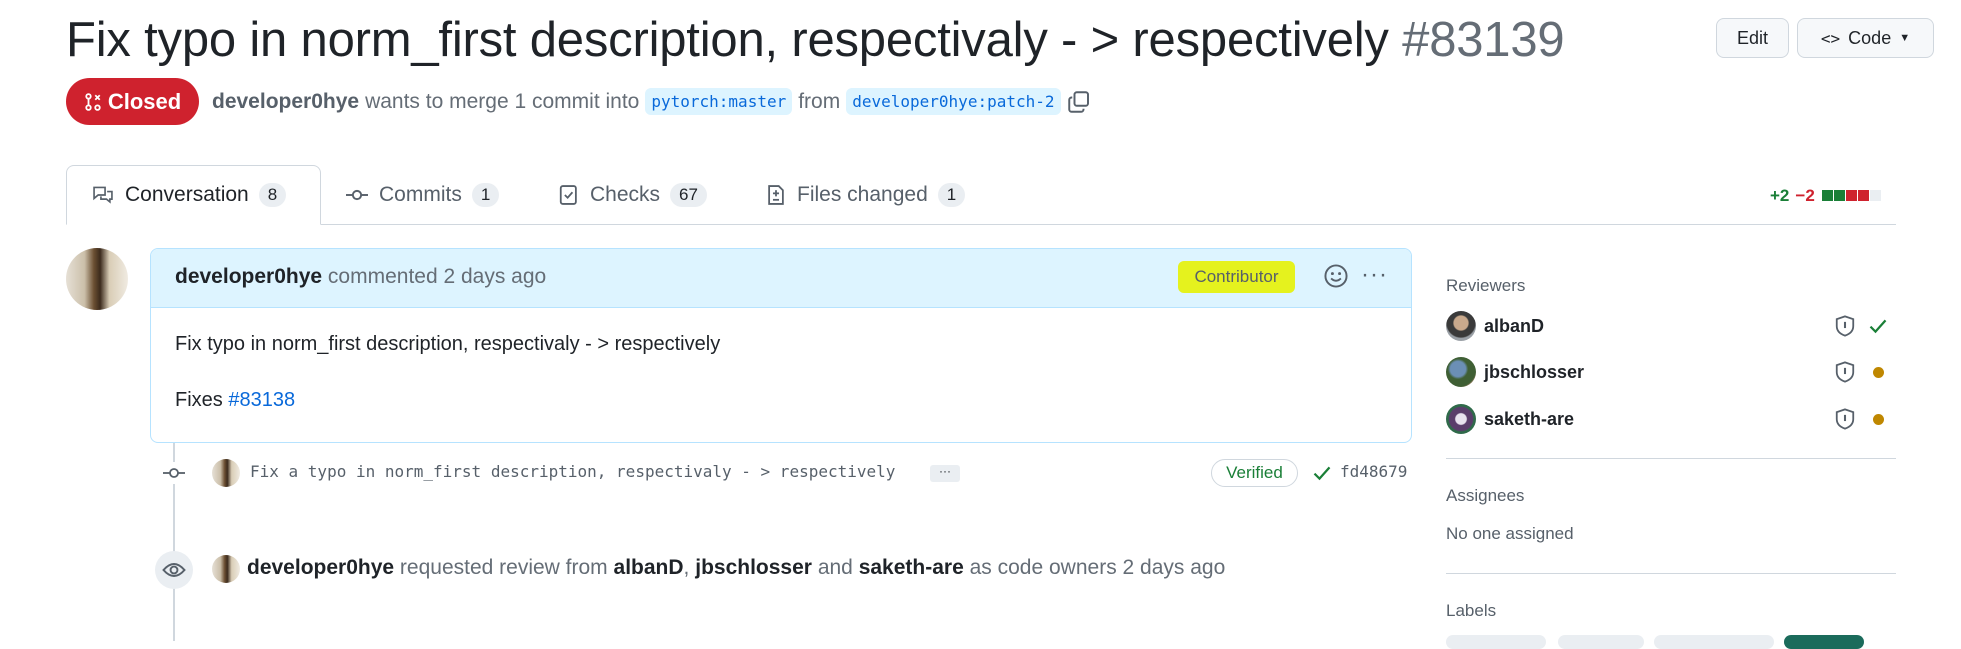 This screenshot has width=1961, height=649. Describe the element at coordinates (285, 102) in the screenshot. I see `pr-author-link: developer0hye` at that location.